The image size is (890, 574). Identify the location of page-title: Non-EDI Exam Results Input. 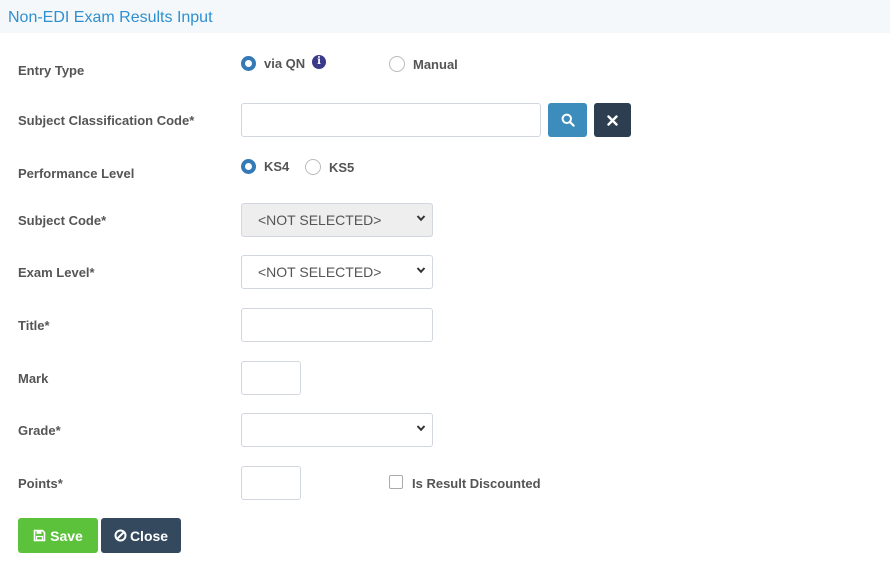
(110, 17).